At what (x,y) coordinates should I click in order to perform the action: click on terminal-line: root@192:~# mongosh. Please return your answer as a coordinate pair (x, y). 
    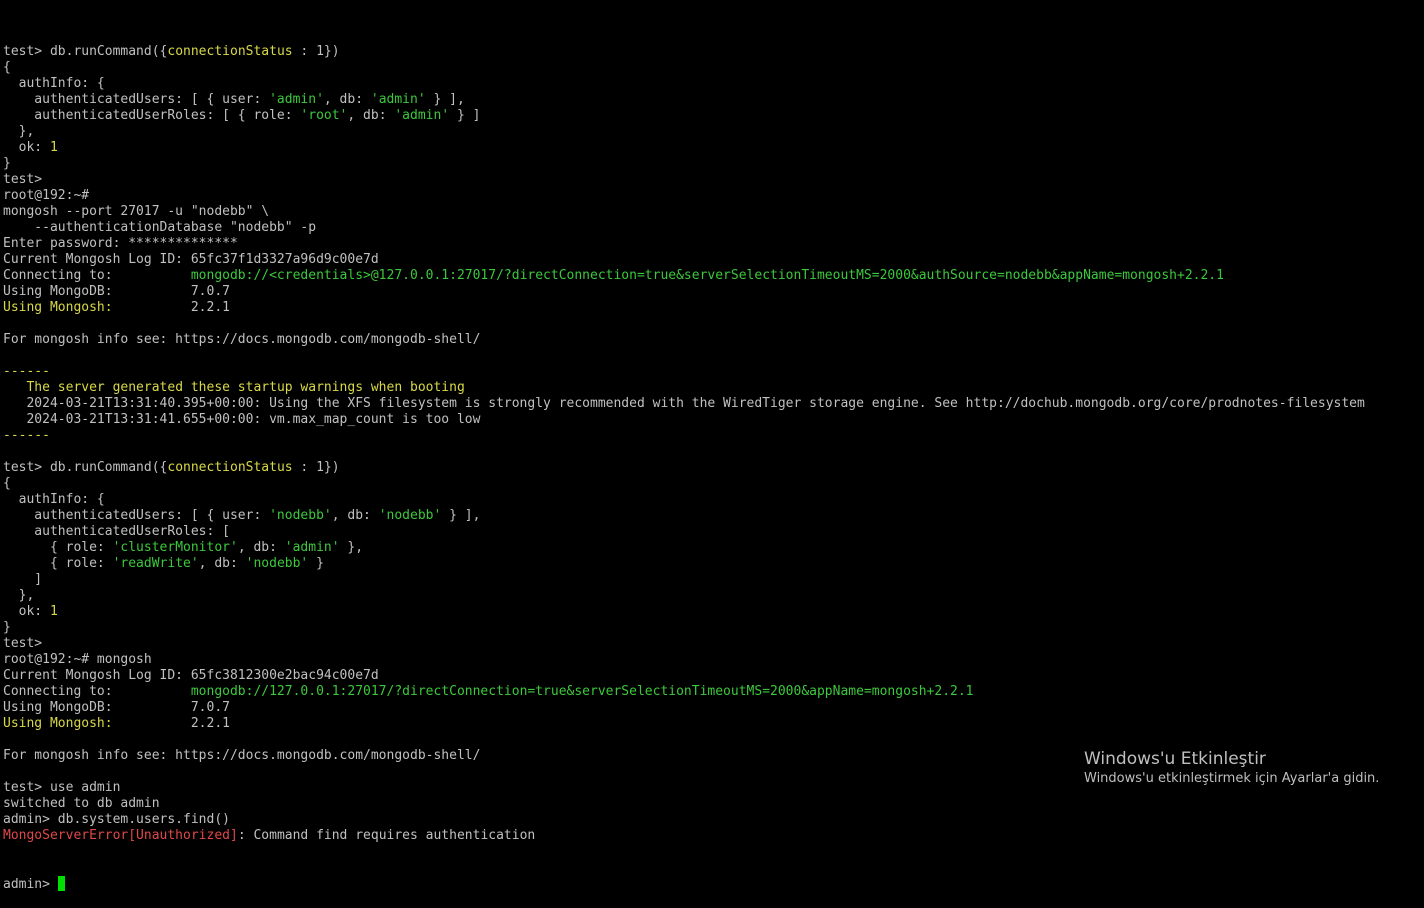
    Looking at the image, I should click on (712, 660).